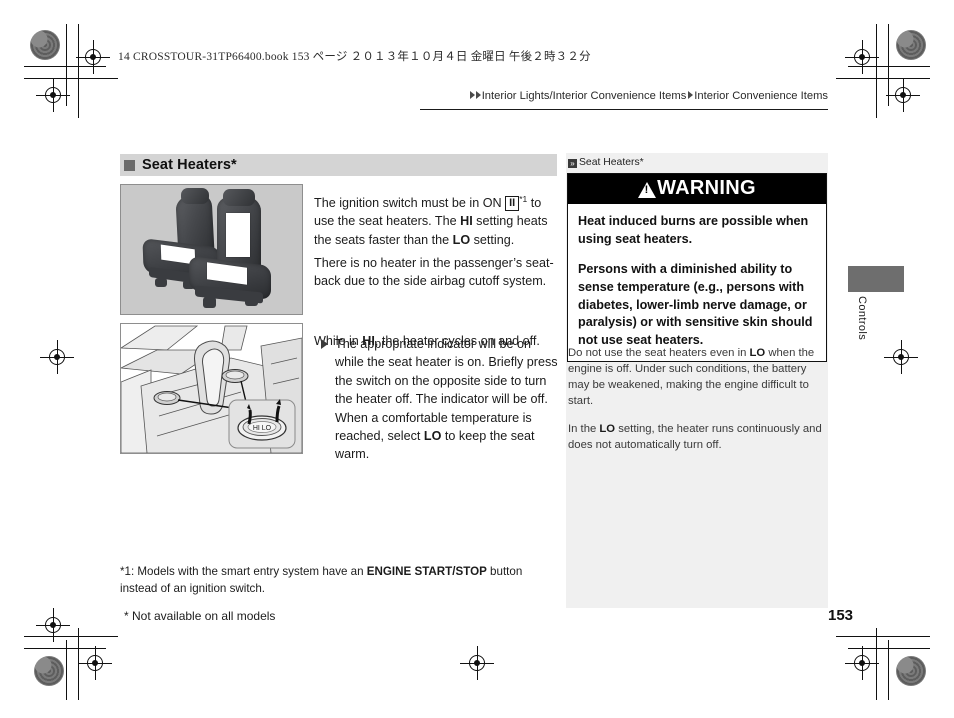  Describe the element at coordinates (200, 616) in the screenshot. I see `footnote-availability: * Not available on all models` at that location.